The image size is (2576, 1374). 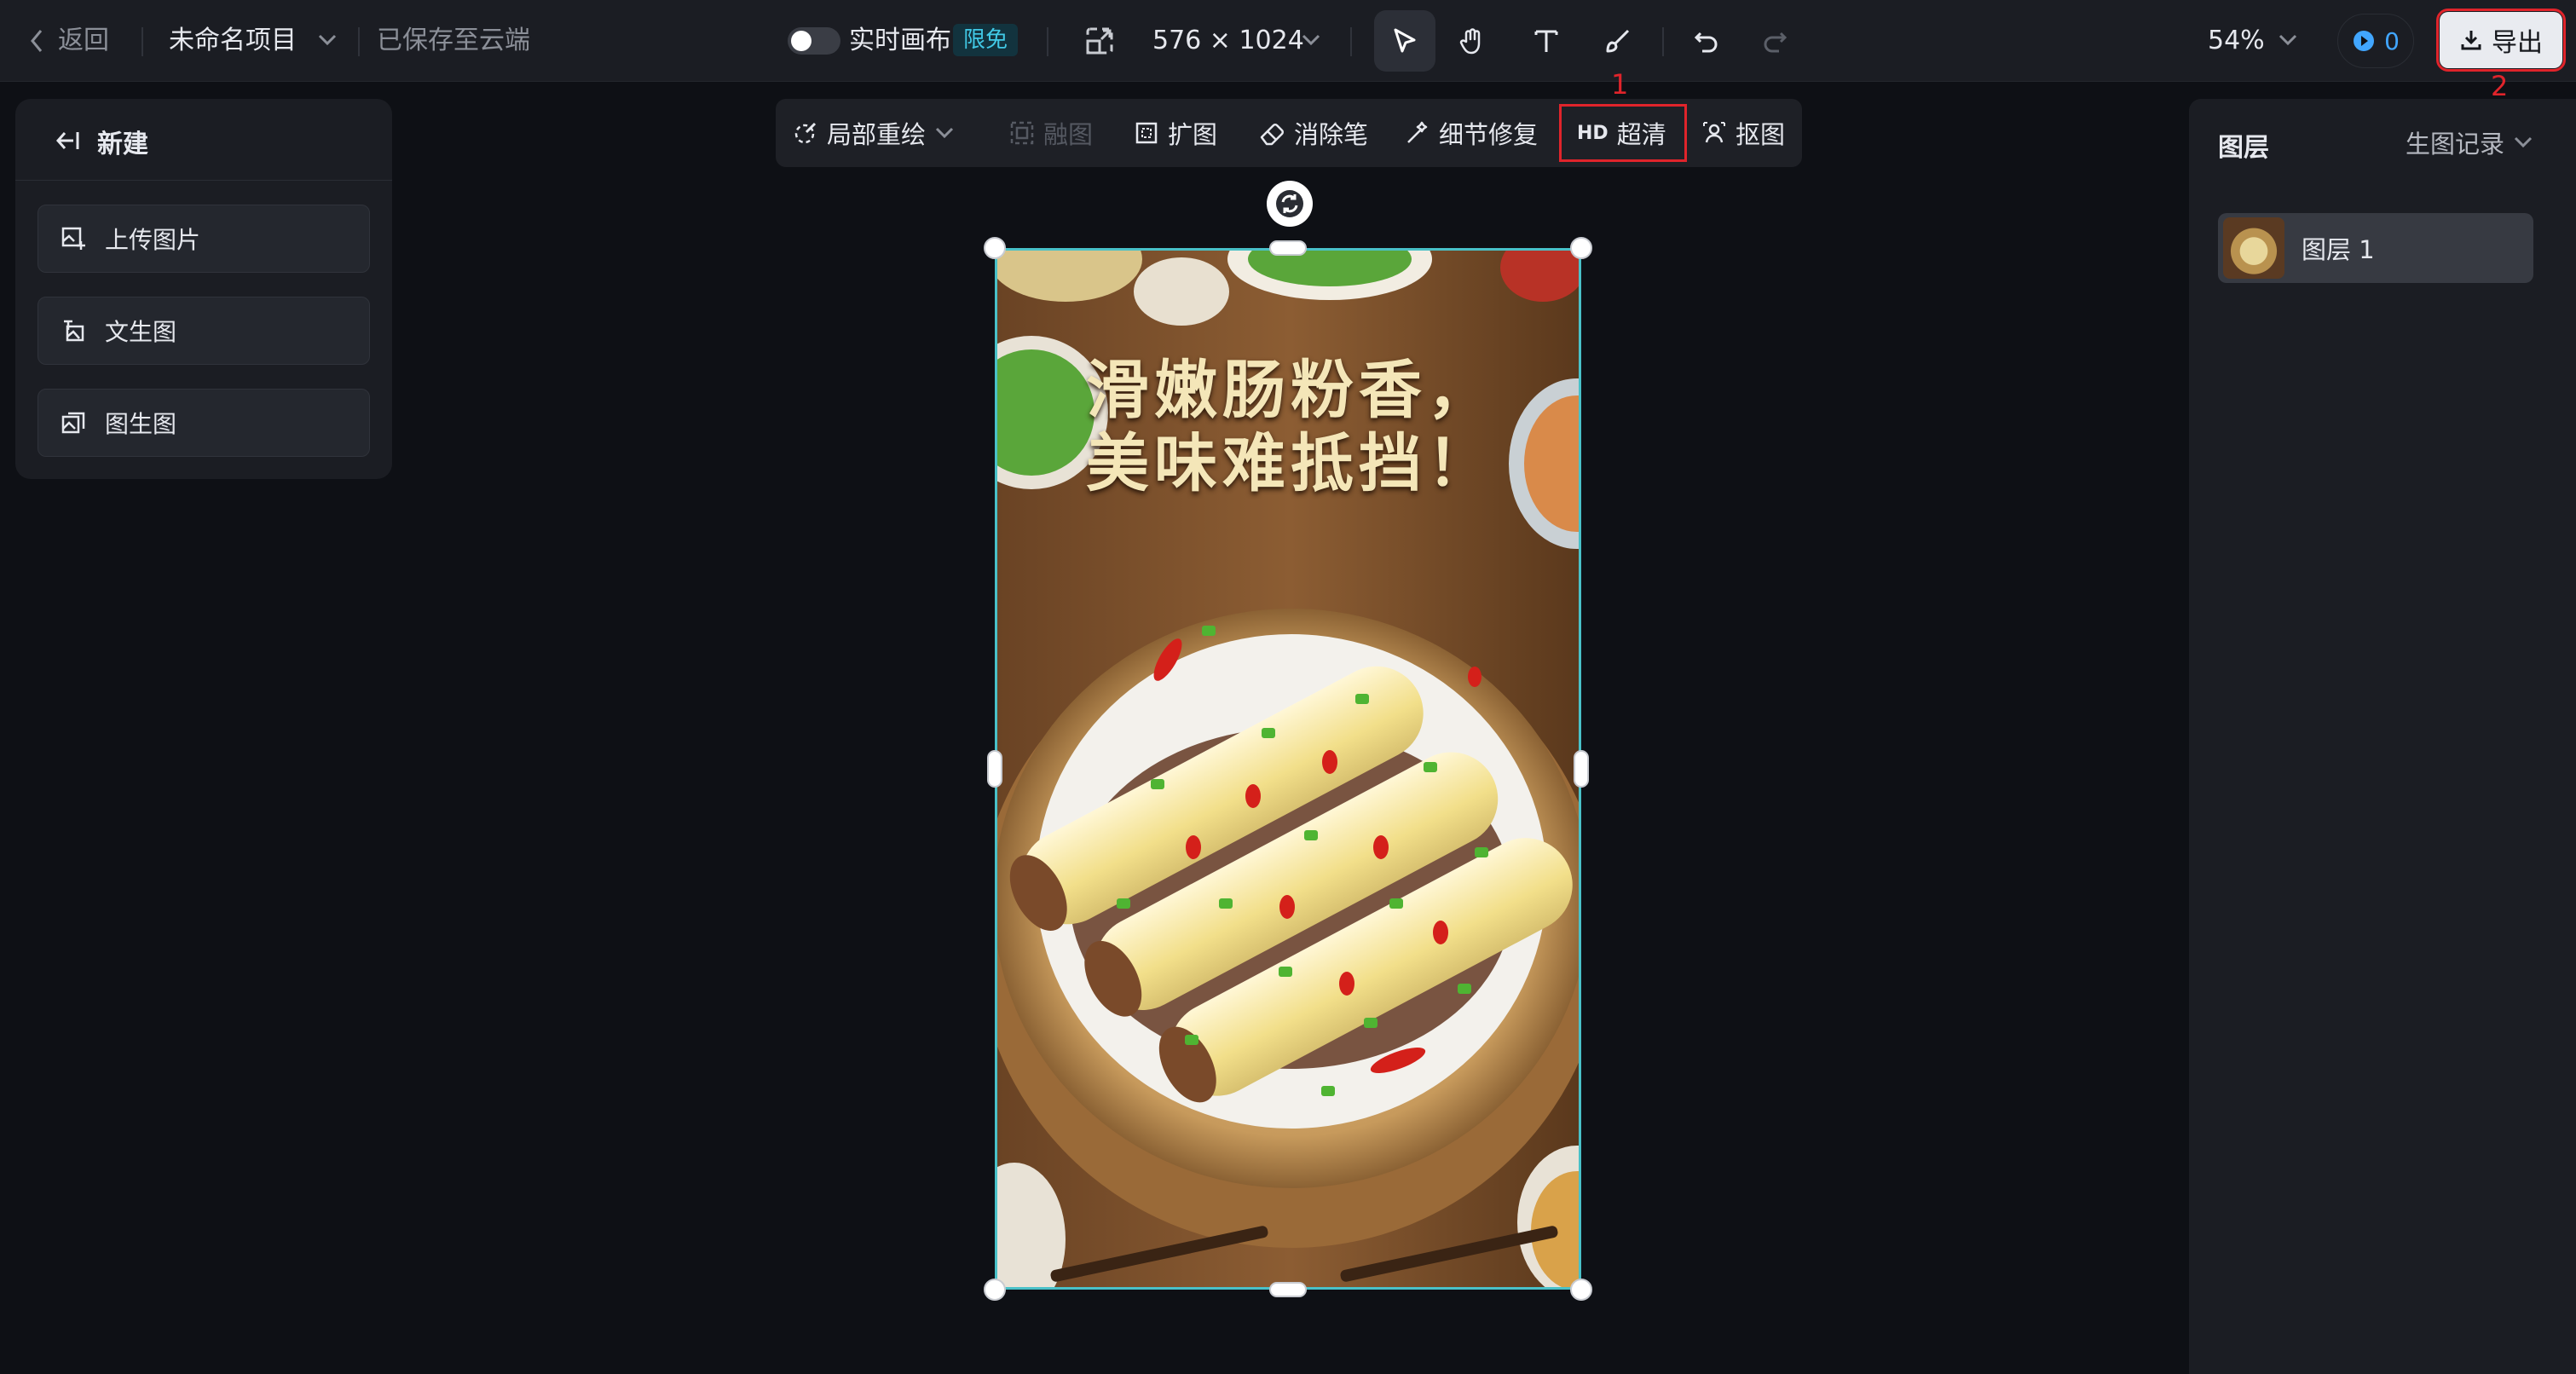 I want to click on export-label: 导出, so click(x=2517, y=43).